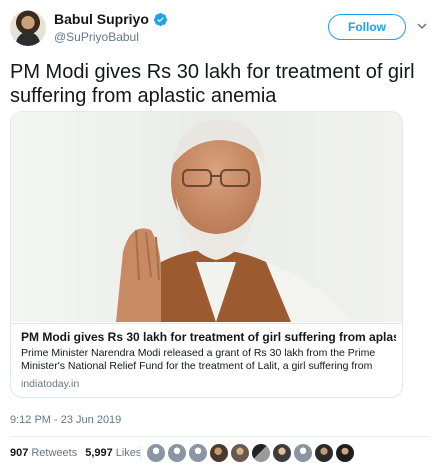 The image size is (440, 474). I want to click on retweets-count: 907, so click(19, 453).